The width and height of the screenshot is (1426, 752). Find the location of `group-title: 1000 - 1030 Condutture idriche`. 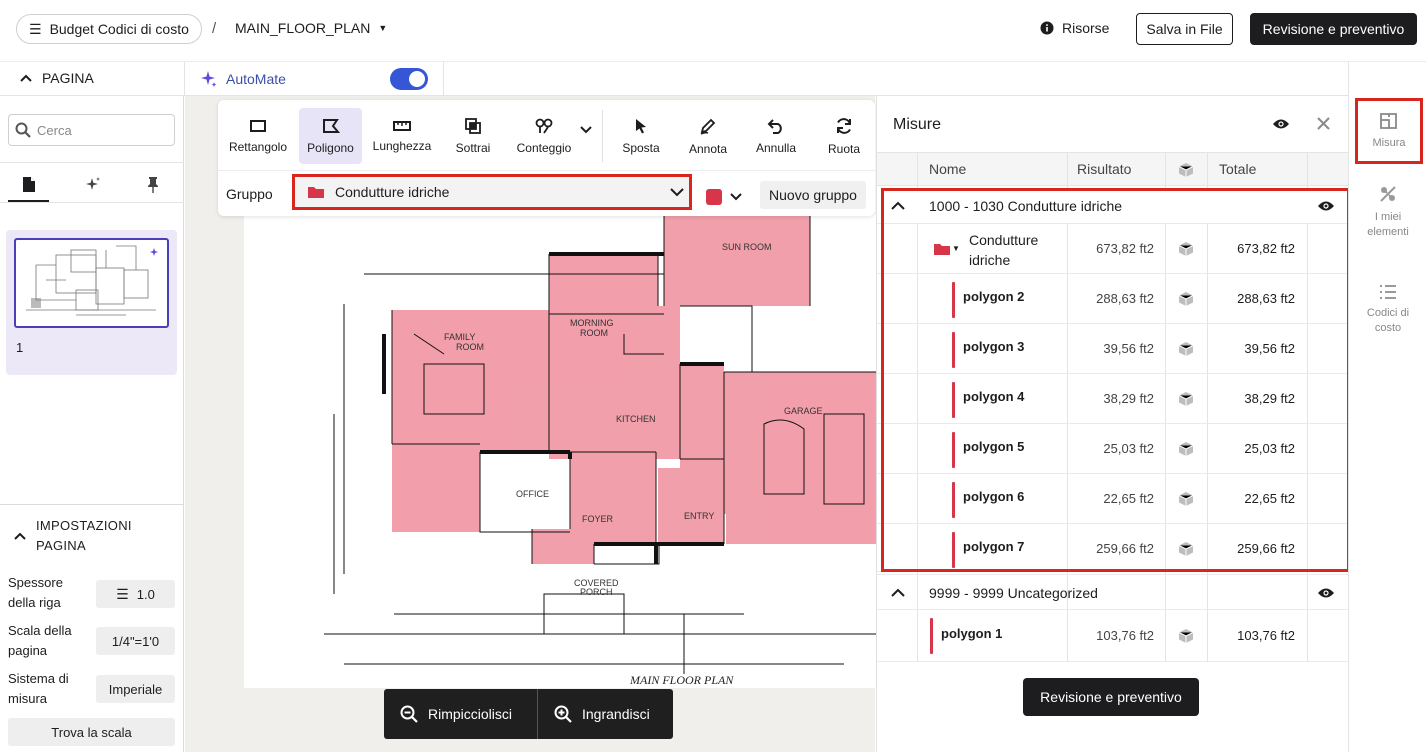

group-title: 1000 - 1030 Condutture idriche is located at coordinates (1026, 206).